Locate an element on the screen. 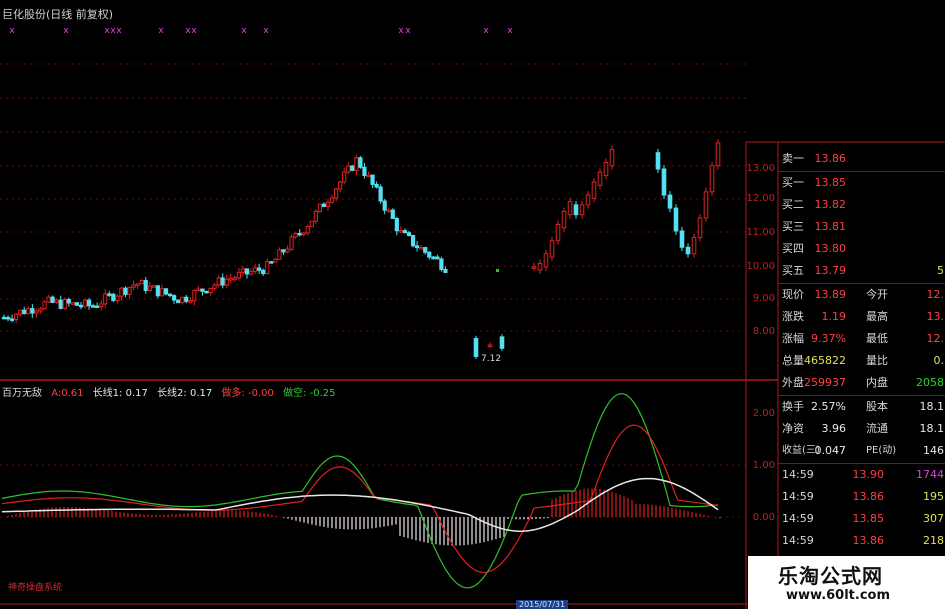 This screenshot has height=609, width=945. fund-label: 股本 is located at coordinates (877, 406).